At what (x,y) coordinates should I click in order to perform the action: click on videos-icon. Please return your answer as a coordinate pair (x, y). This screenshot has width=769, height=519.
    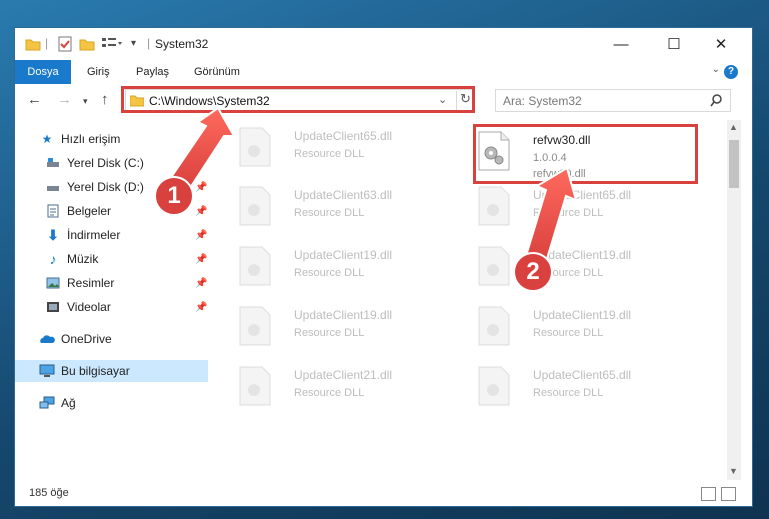
    Looking at the image, I should click on (53, 307).